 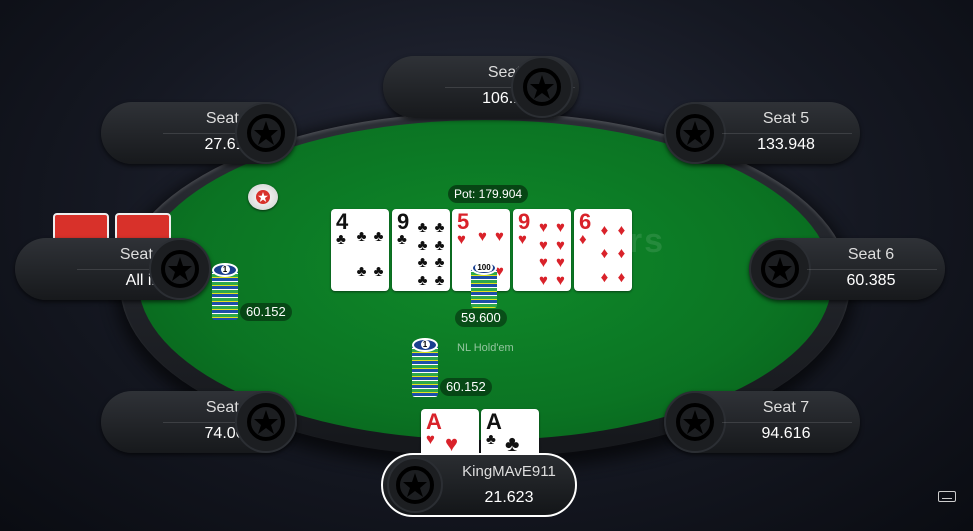 What do you see at coordinates (583, 239) in the screenshot?
I see `card-suit: ♦` at bounding box center [583, 239].